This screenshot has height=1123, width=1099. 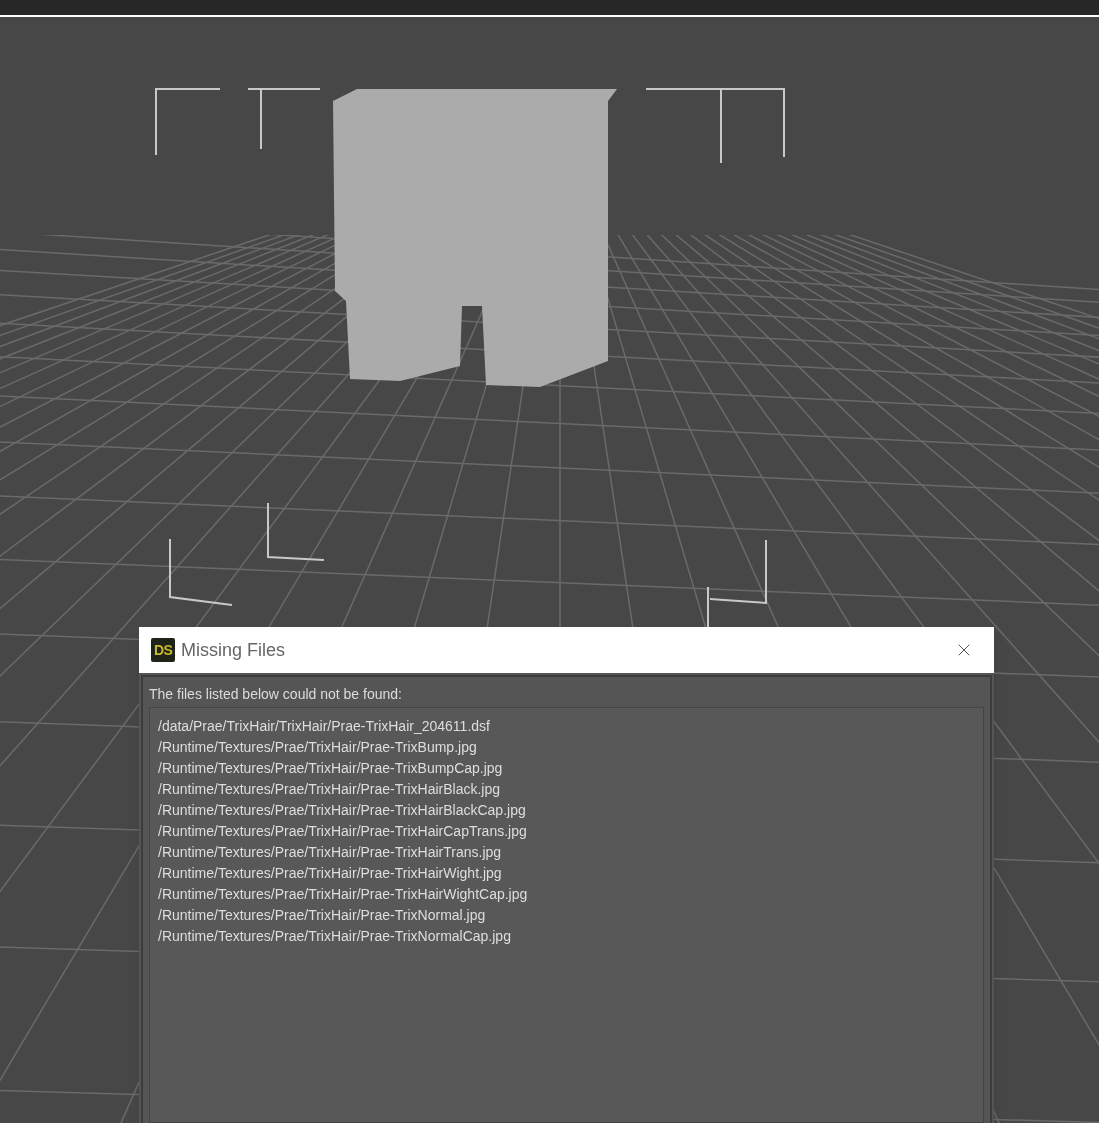 I want to click on app-logo-icon: DS, so click(x=163, y=650).